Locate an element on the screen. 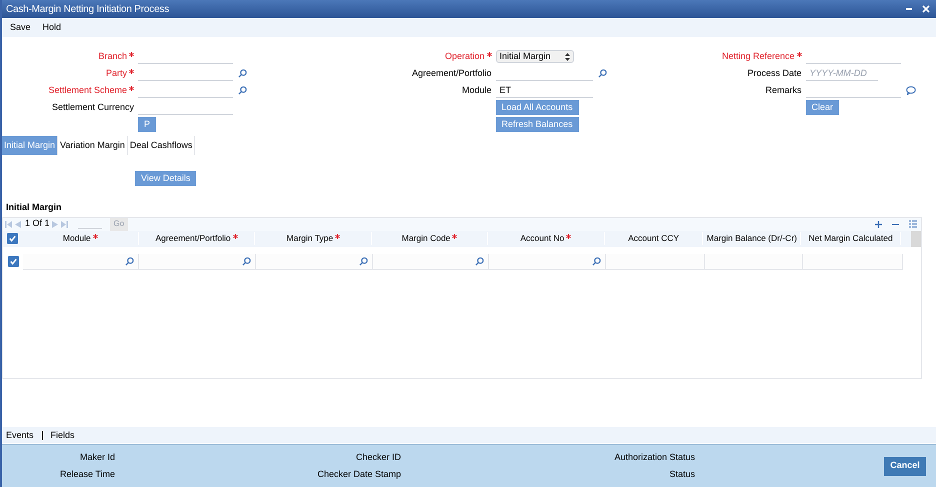  text-field: YYYY-MM-DD is located at coordinates (842, 73).